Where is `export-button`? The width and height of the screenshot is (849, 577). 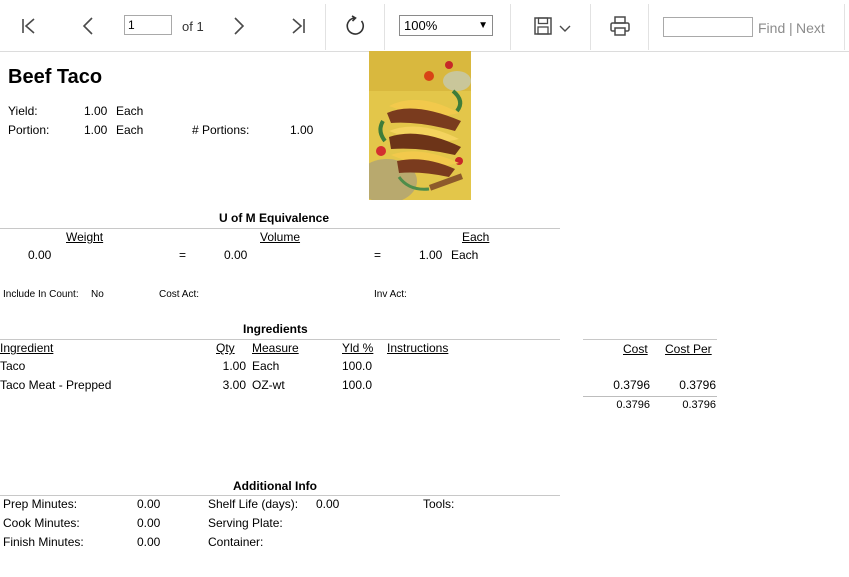
export-button is located at coordinates (552, 26).